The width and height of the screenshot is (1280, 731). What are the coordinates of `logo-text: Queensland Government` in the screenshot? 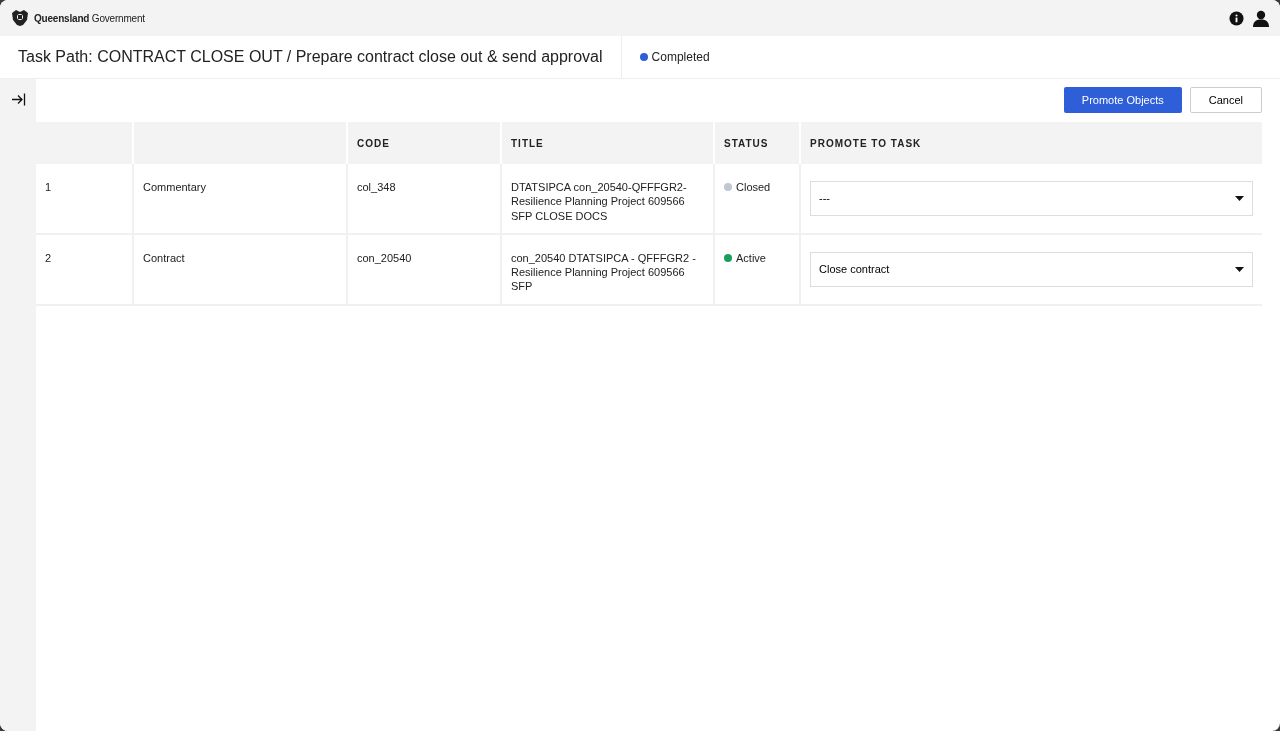 It's located at (89, 18).